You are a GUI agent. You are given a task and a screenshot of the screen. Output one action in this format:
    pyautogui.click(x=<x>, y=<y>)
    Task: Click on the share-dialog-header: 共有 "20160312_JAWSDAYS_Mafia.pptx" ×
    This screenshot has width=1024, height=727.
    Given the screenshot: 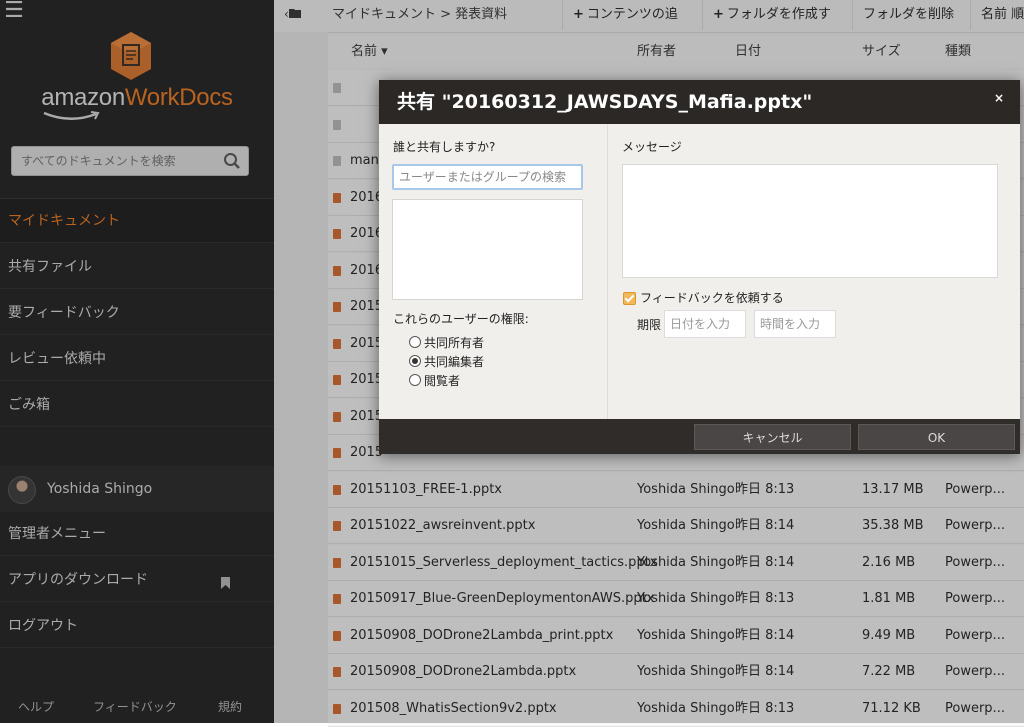 What is the action you would take?
    pyautogui.click(x=699, y=102)
    